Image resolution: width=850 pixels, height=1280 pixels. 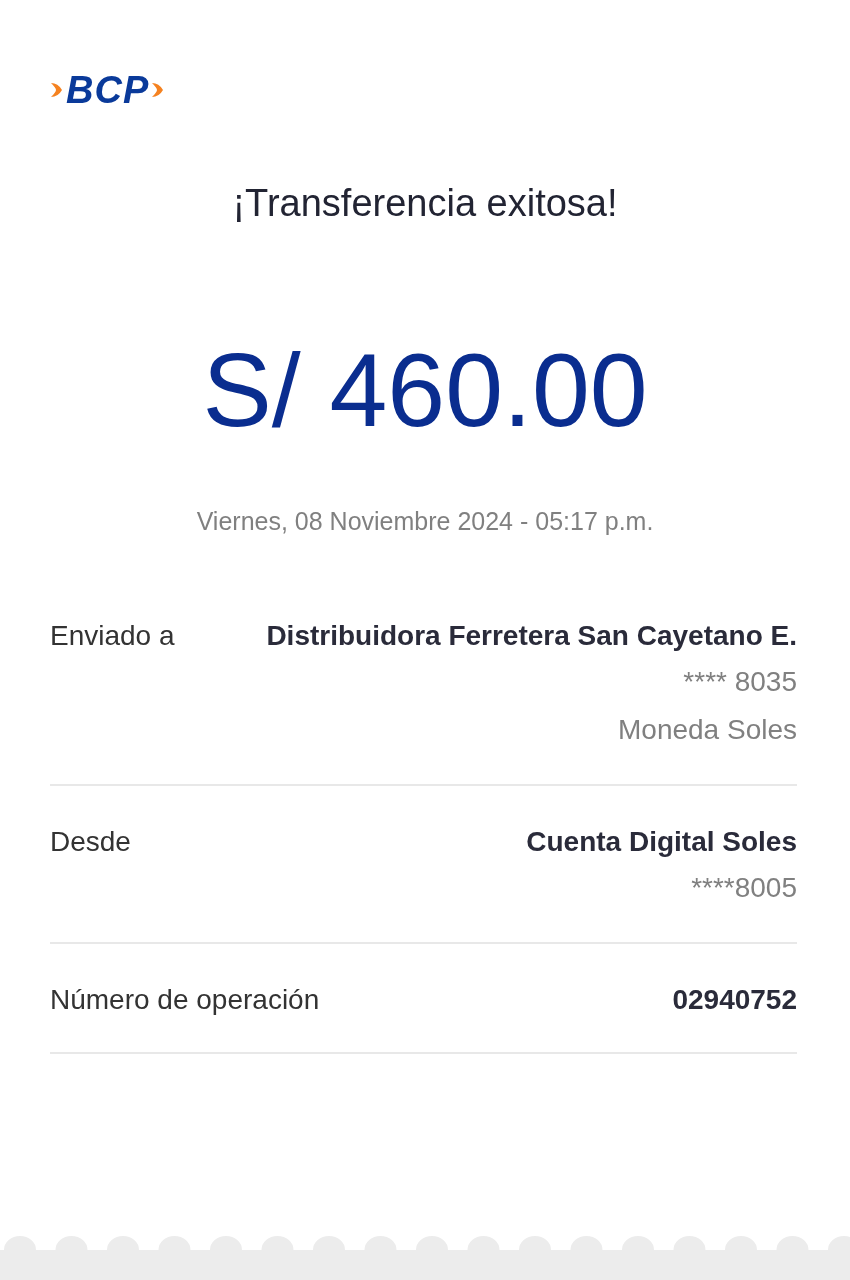 What do you see at coordinates (112, 636) in the screenshot?
I see `detail-label: Enviado a` at bounding box center [112, 636].